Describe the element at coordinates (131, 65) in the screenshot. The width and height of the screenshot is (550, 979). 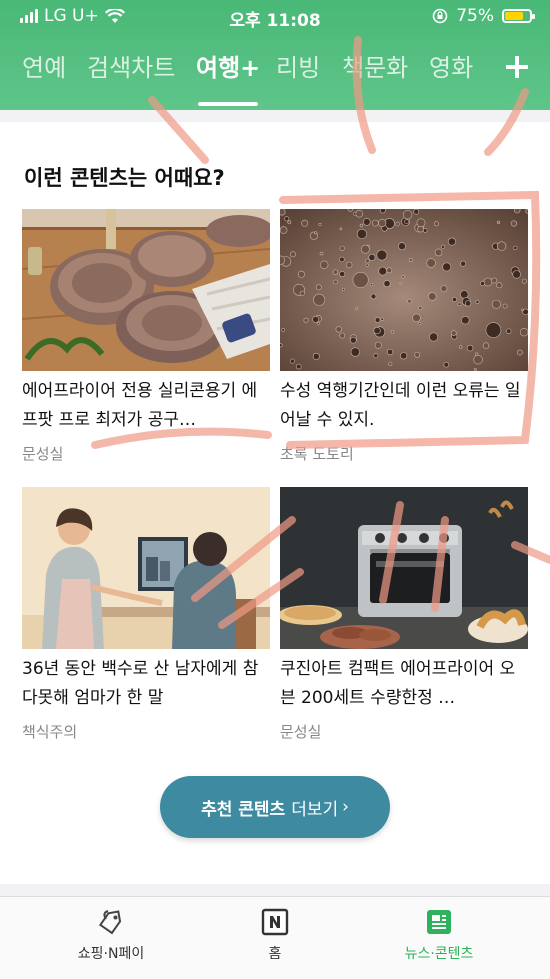
I see `tab-search-chart: 검색차트` at that location.